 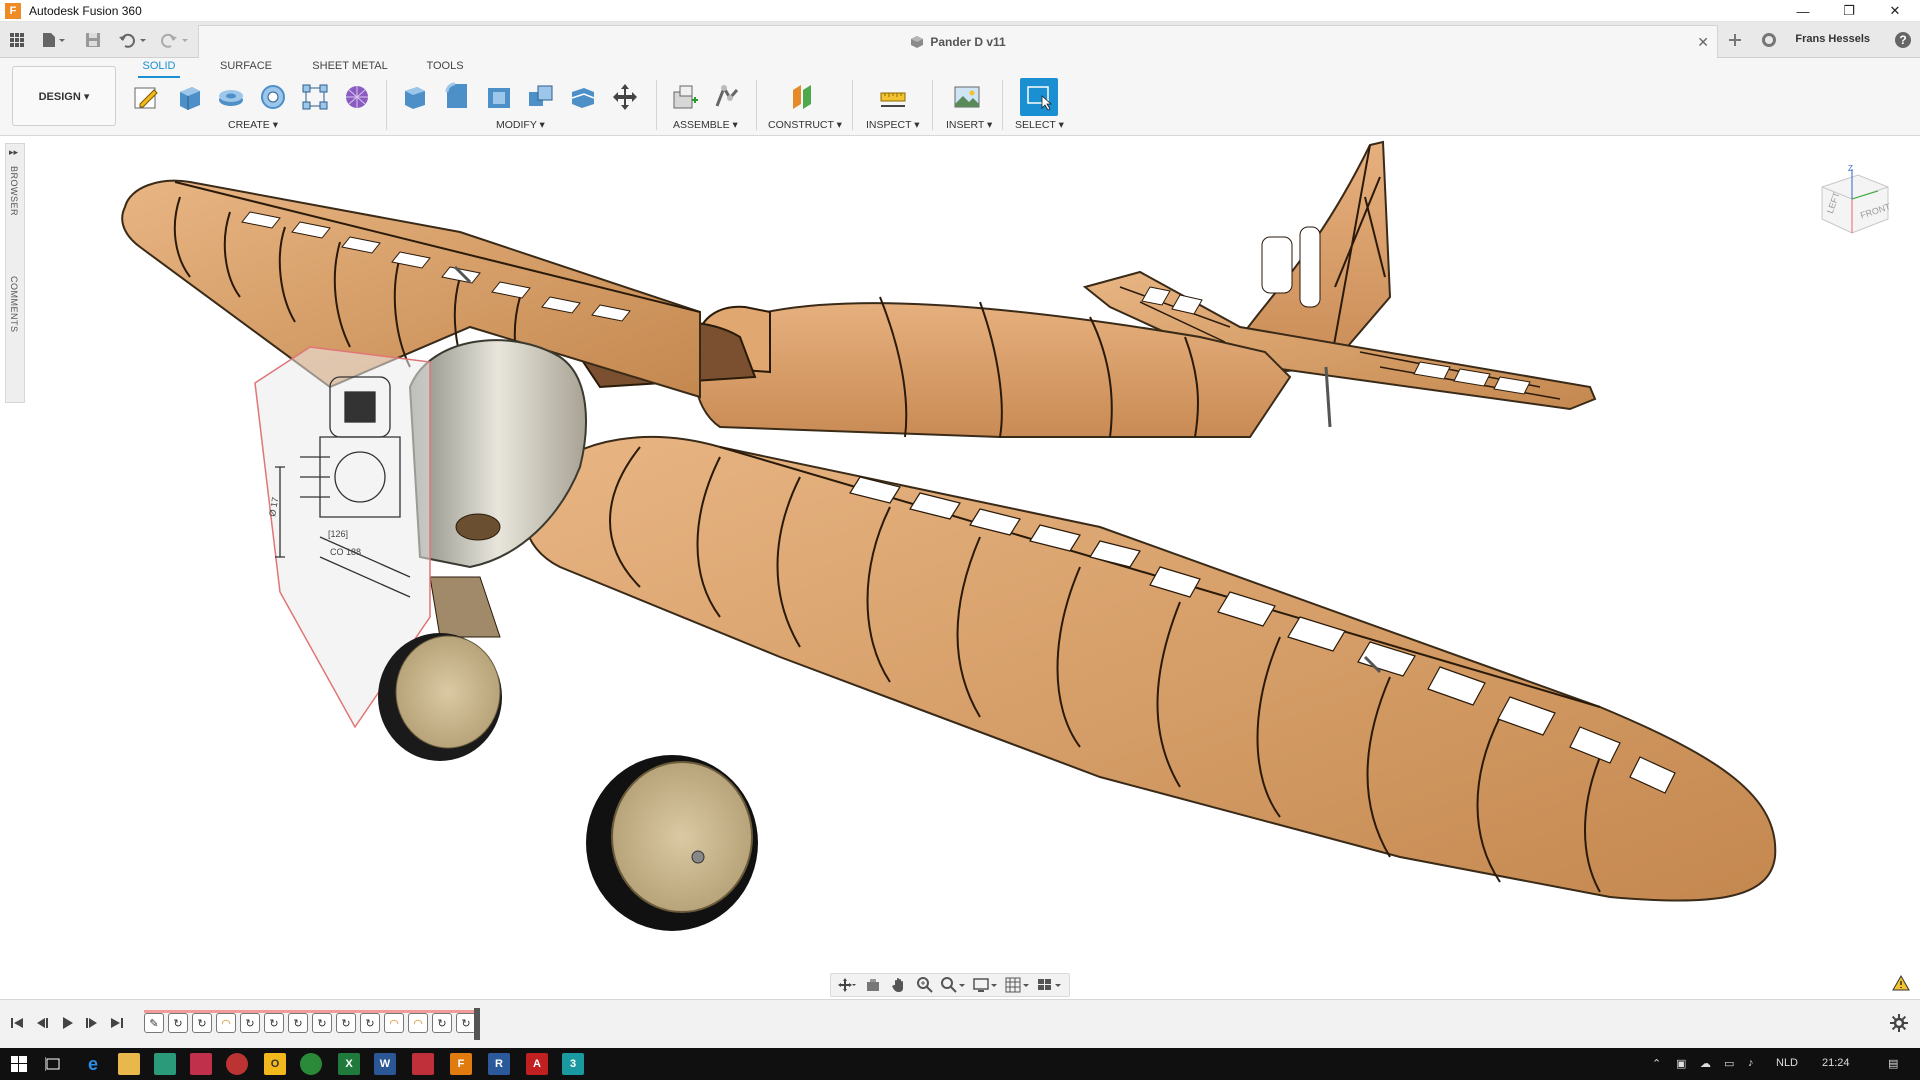 What do you see at coordinates (1832, 39) in the screenshot?
I see `user-account-name: Frans Hessels` at bounding box center [1832, 39].